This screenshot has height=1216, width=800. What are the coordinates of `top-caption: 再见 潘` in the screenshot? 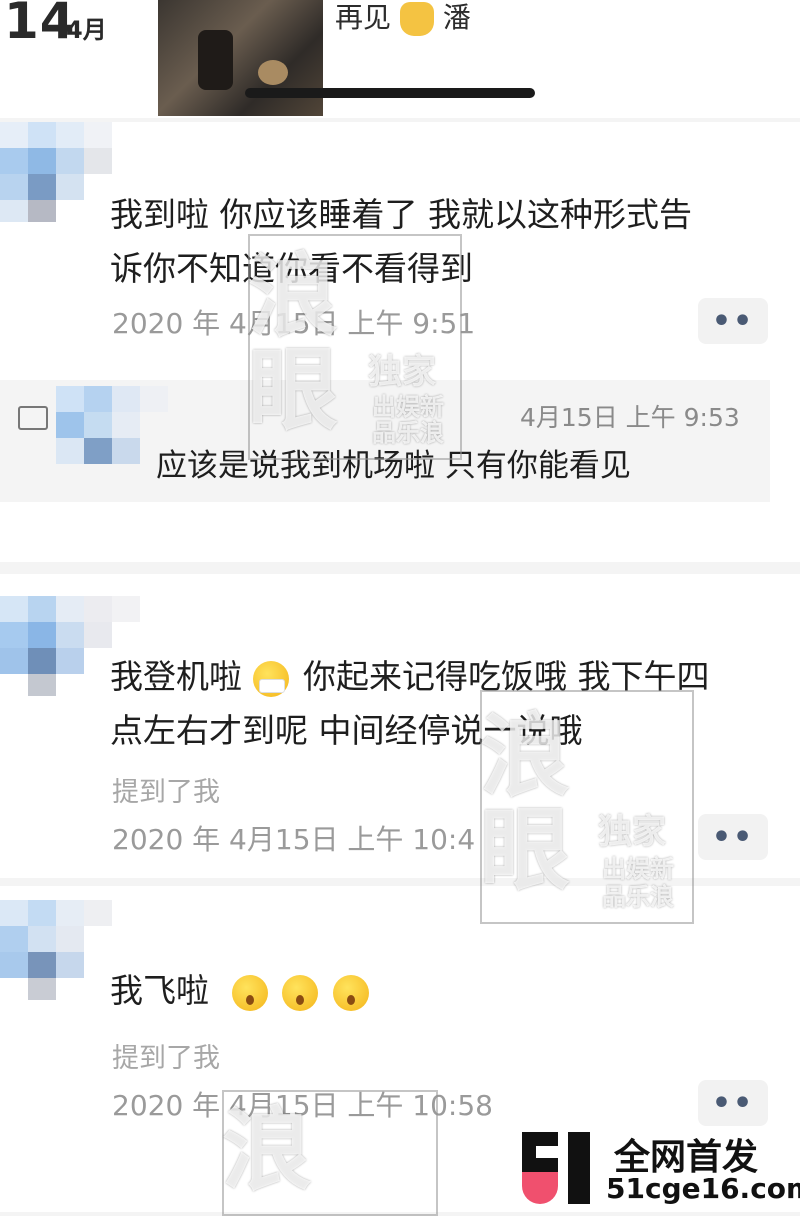 It's located at (403, 18).